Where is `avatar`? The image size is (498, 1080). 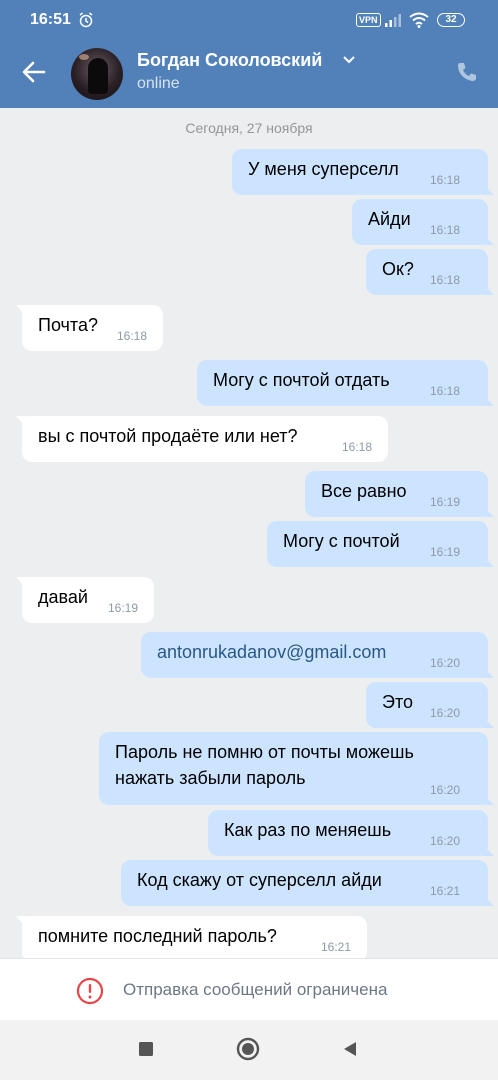 avatar is located at coordinates (97, 74).